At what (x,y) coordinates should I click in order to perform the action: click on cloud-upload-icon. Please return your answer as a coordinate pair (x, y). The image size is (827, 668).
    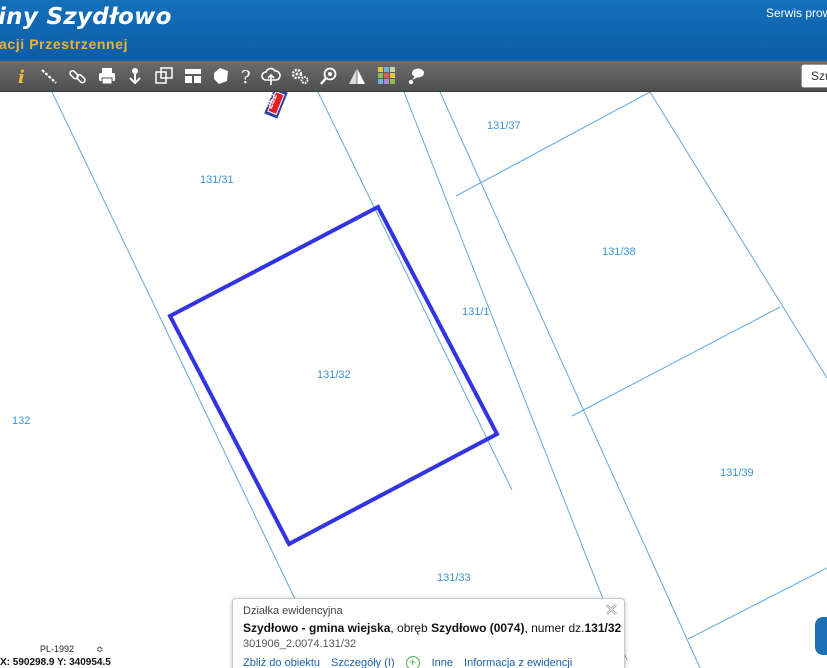
    Looking at the image, I should click on (271, 76).